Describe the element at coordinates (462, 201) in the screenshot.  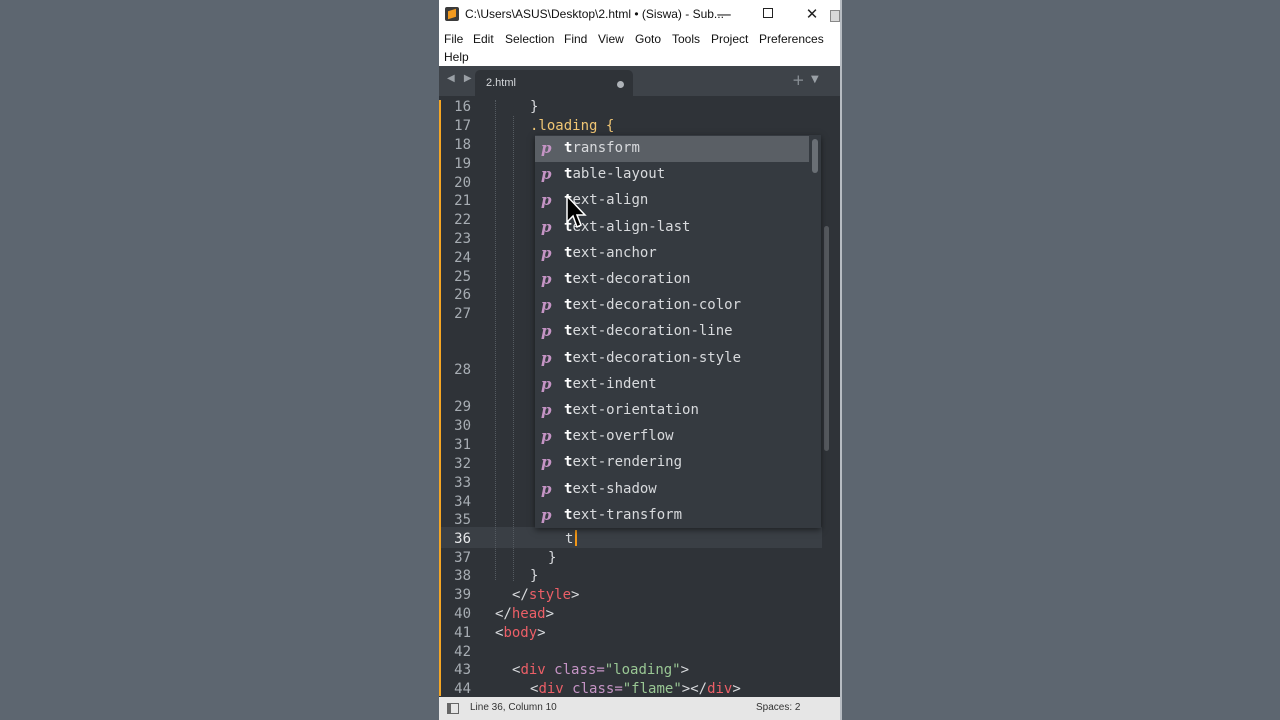
I see `line-number: 21` at that location.